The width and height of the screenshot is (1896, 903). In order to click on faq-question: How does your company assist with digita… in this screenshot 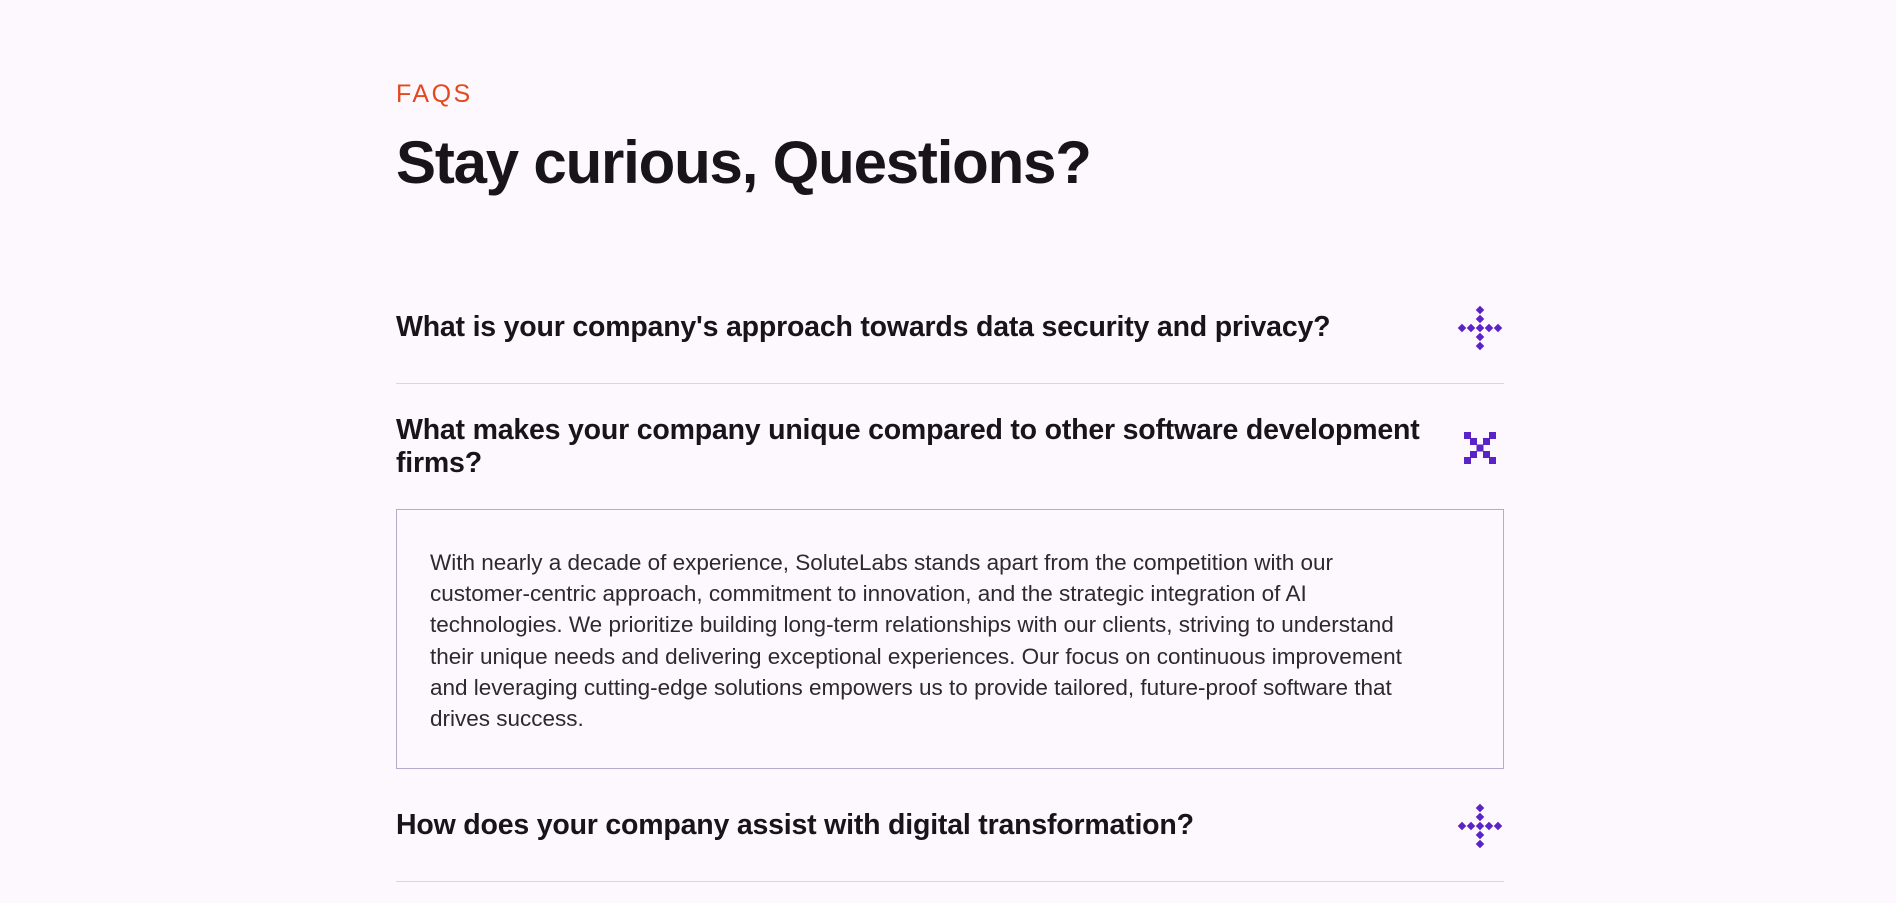, I will do `click(896, 825)`.